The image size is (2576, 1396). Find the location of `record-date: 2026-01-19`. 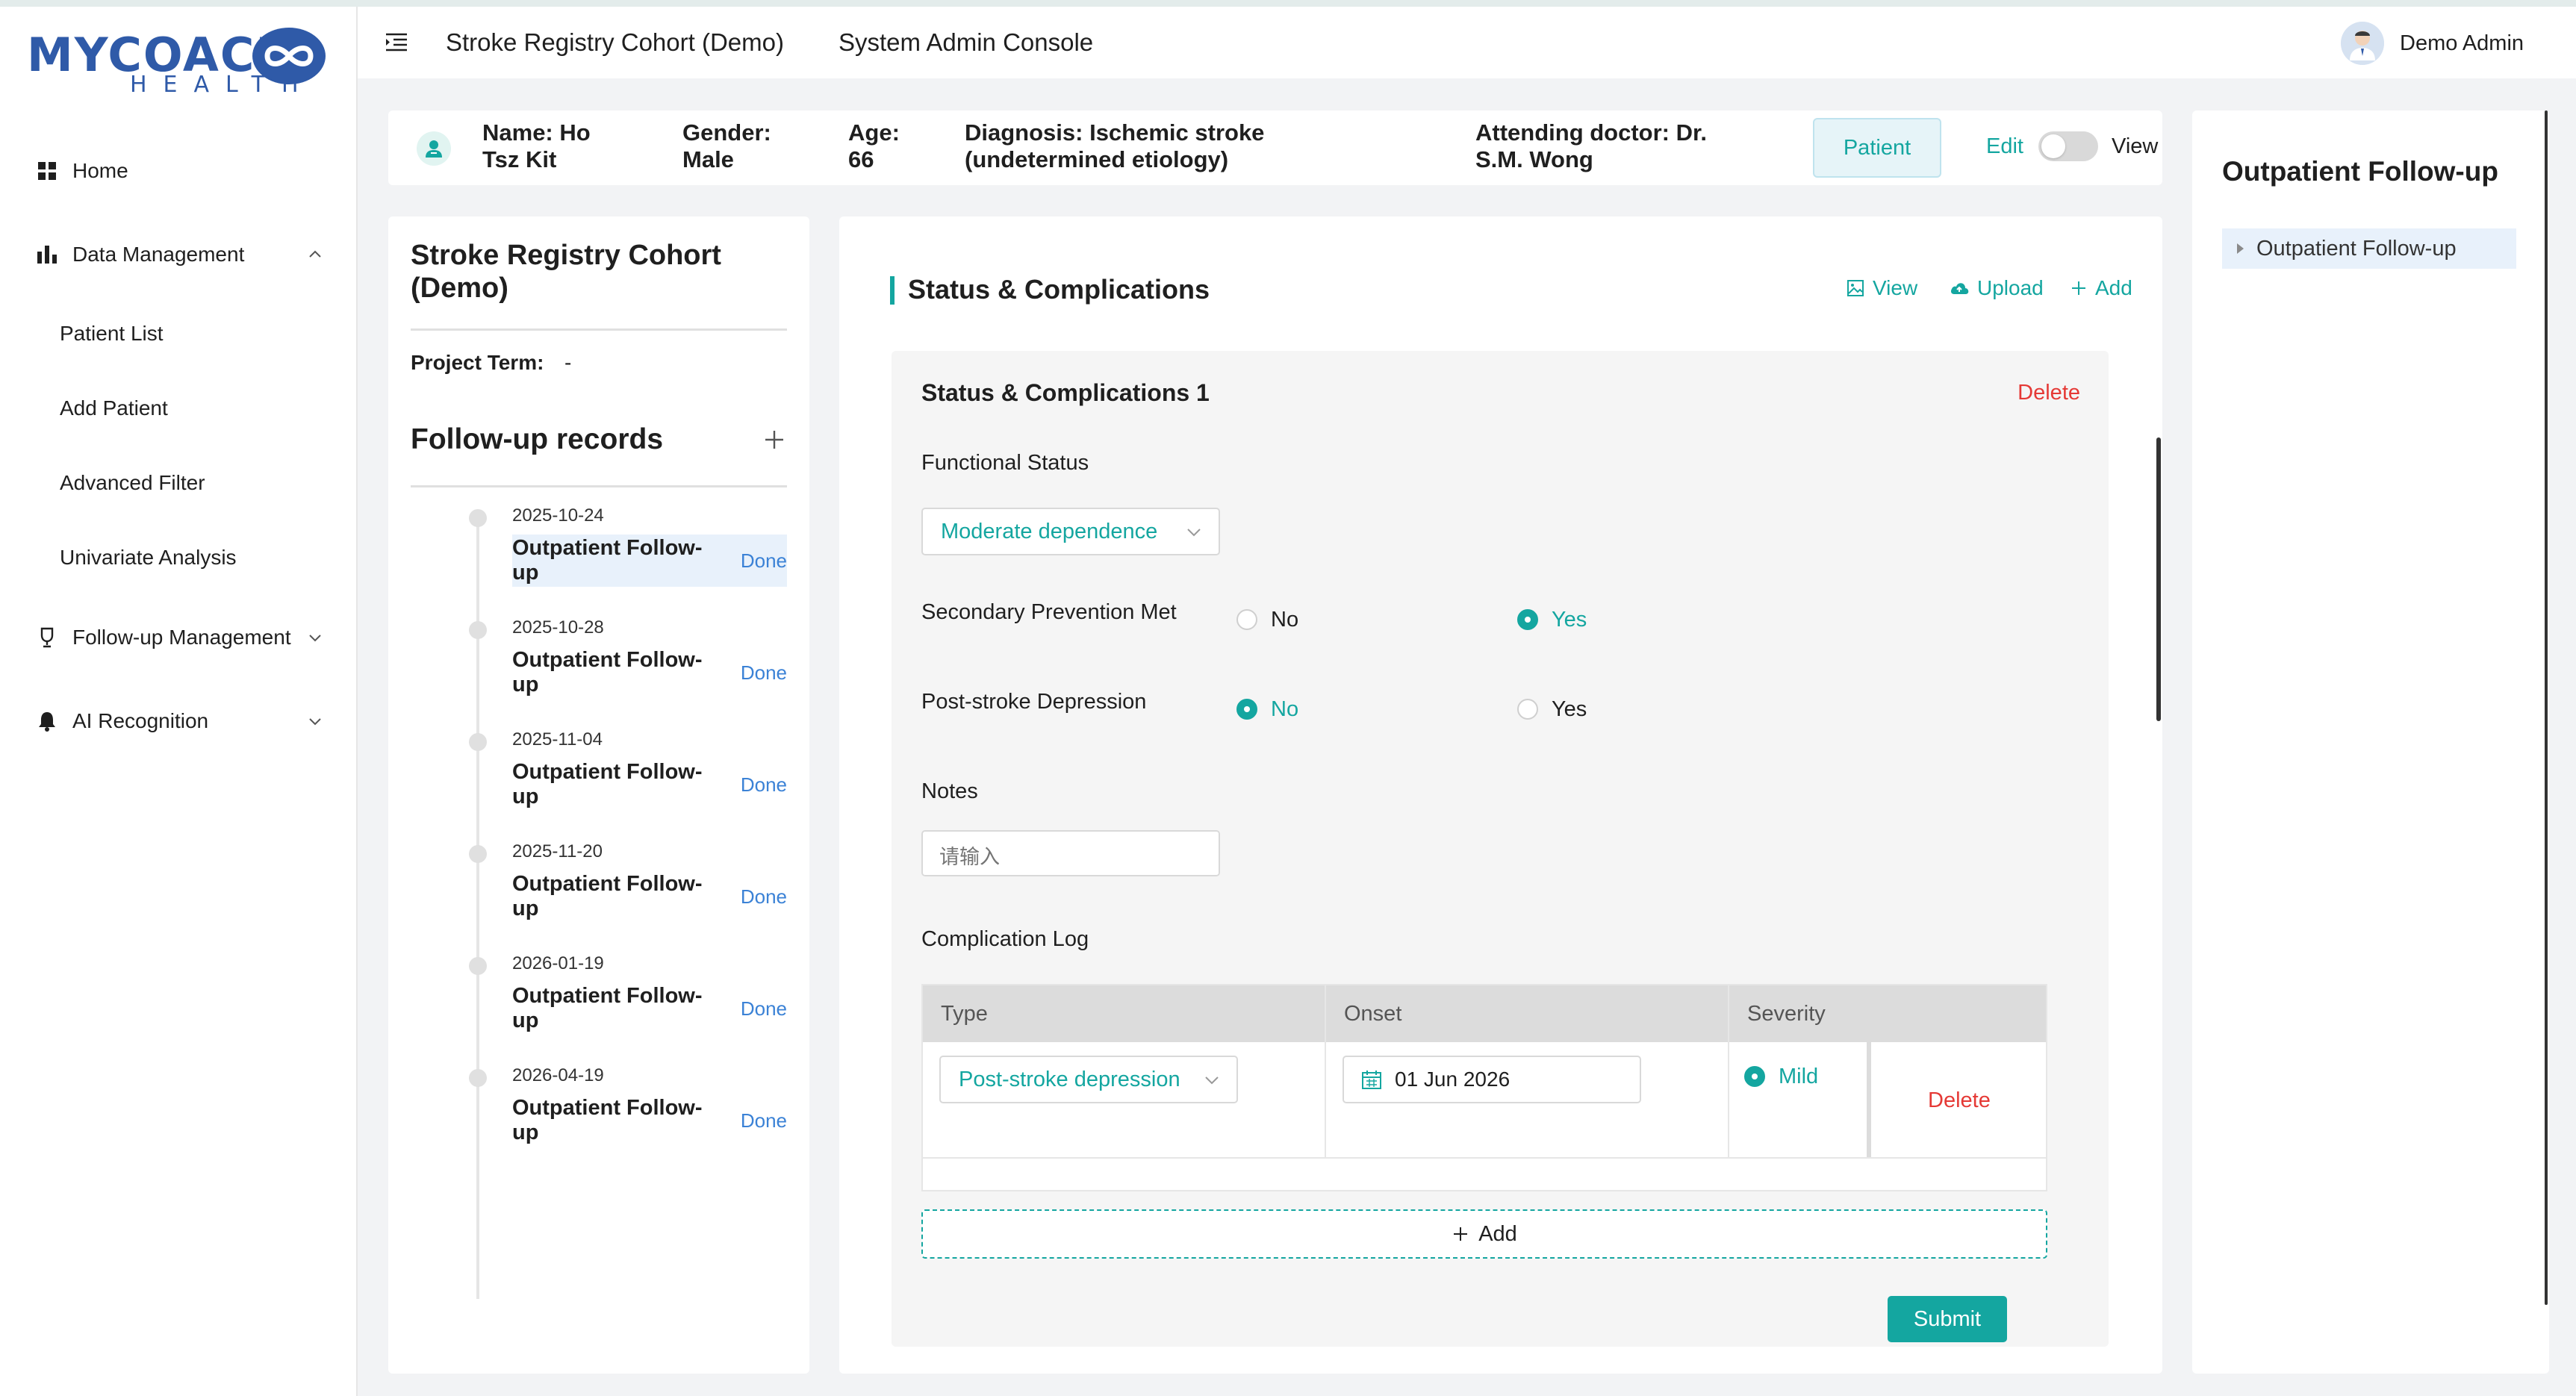

record-date: 2026-01-19 is located at coordinates (558, 963).